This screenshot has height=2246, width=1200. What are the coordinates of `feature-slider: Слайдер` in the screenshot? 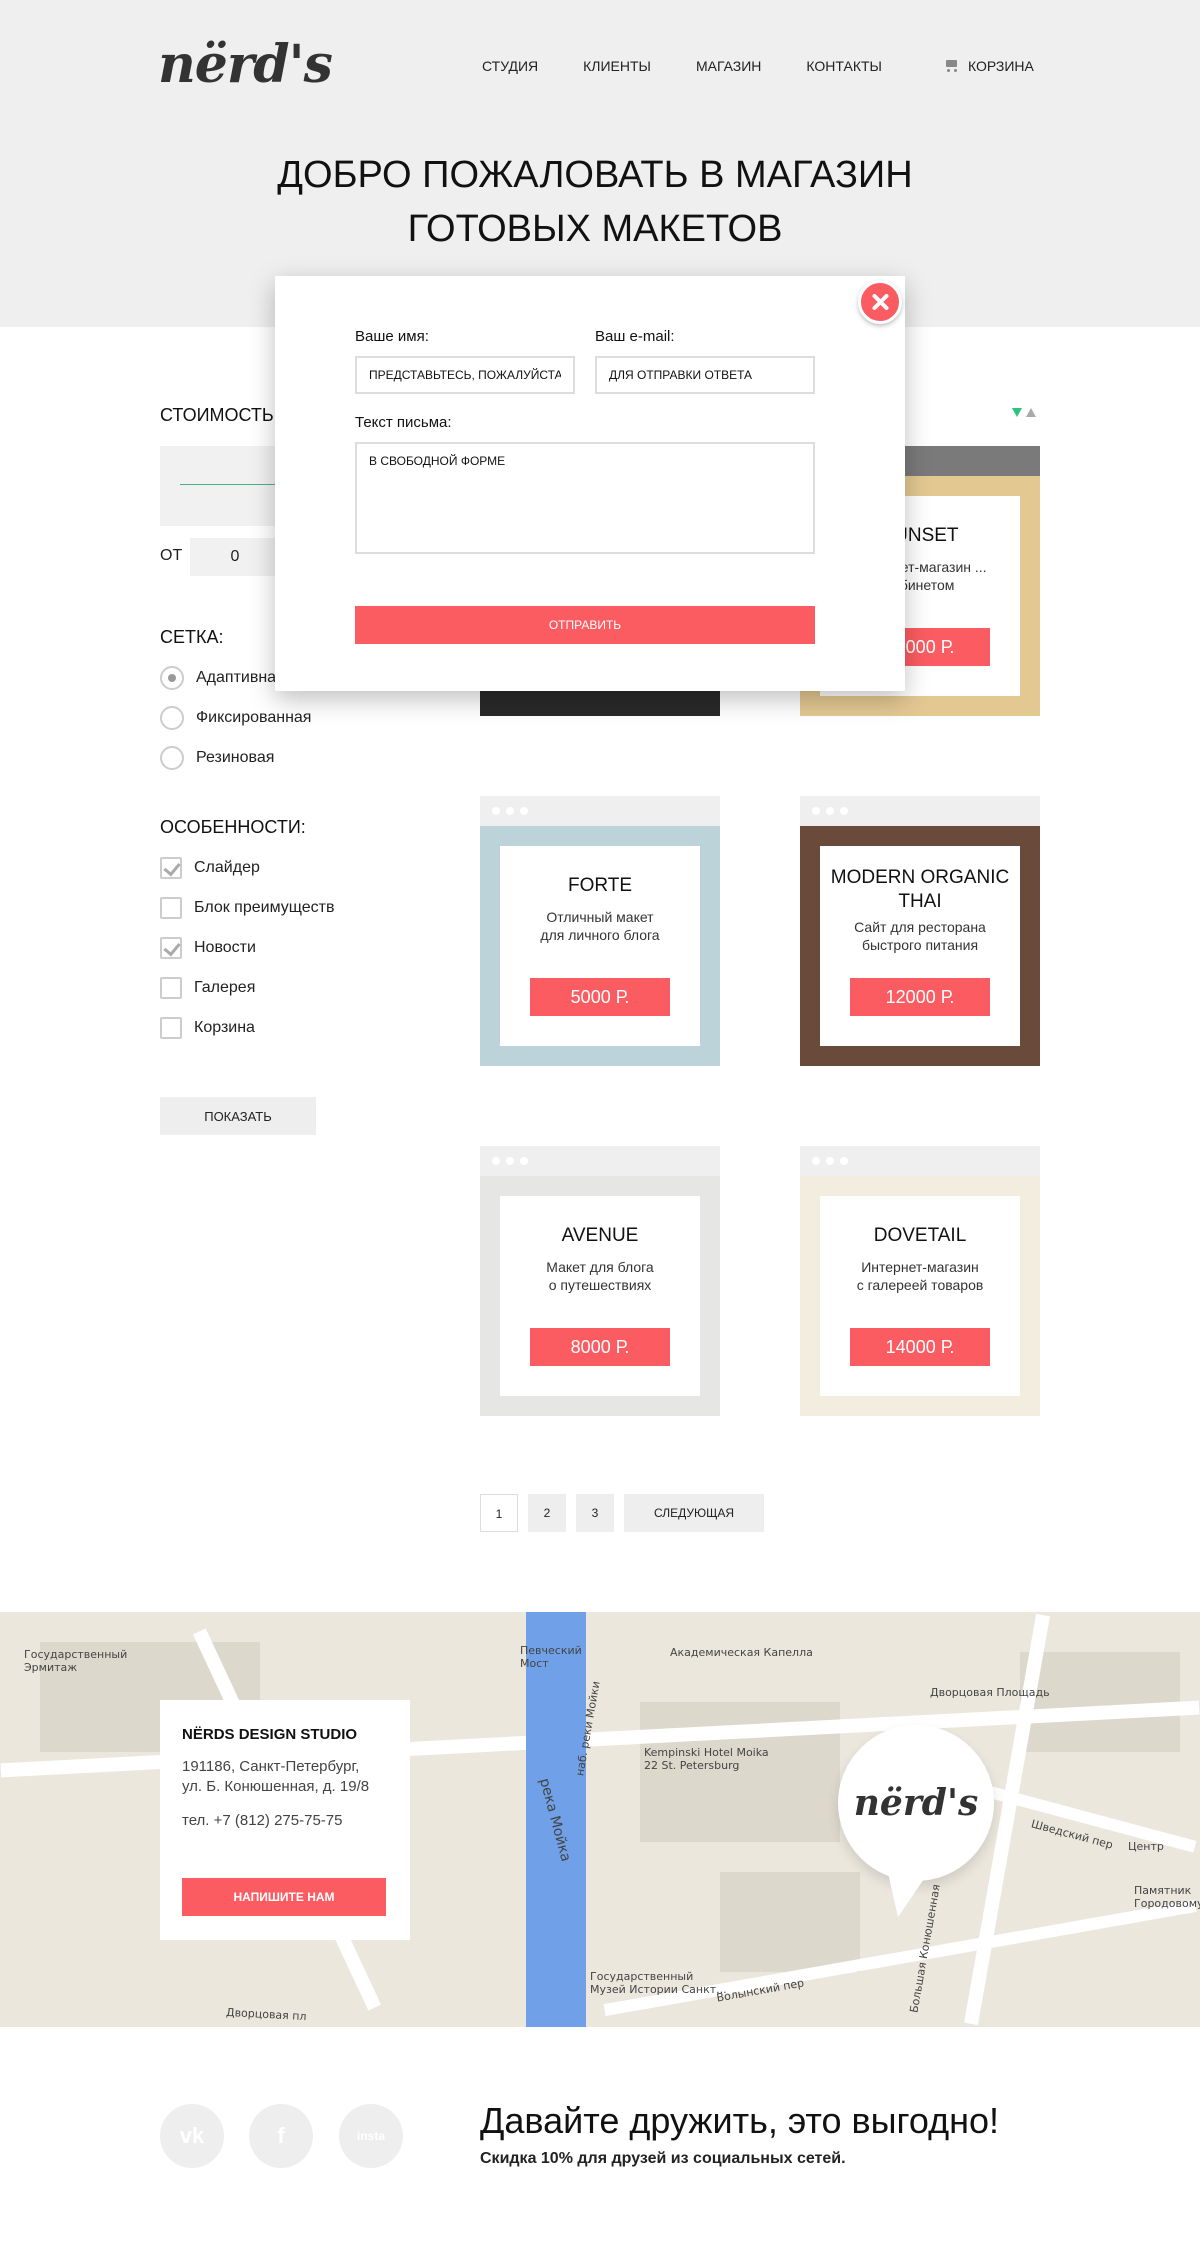 It's located at (210, 868).